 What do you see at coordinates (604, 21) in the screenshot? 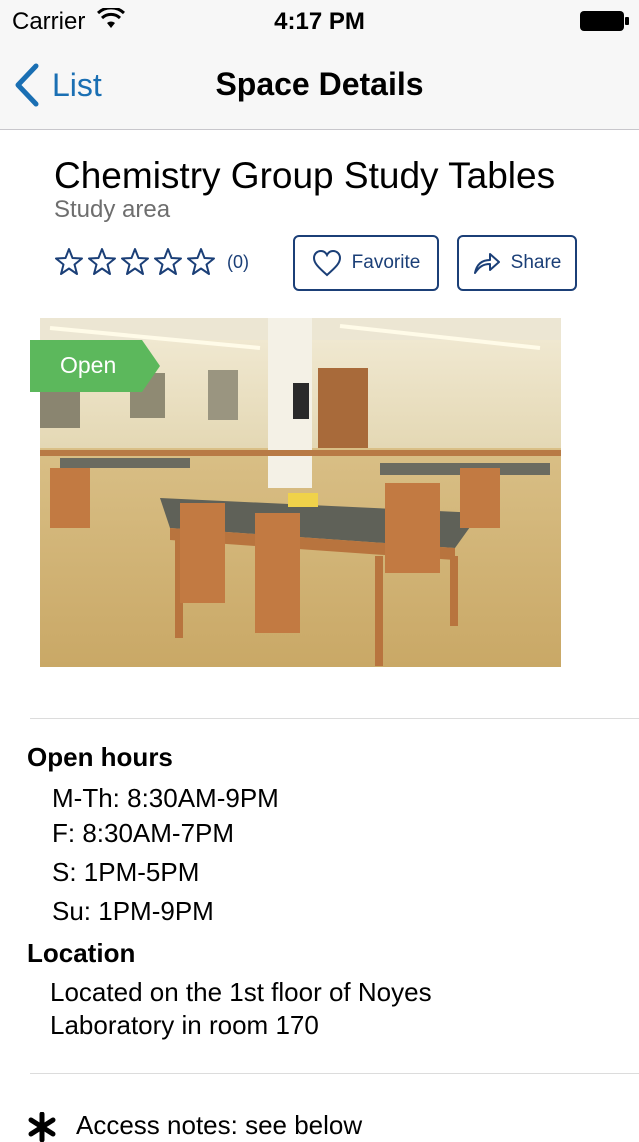
I see `battery-icon` at bounding box center [604, 21].